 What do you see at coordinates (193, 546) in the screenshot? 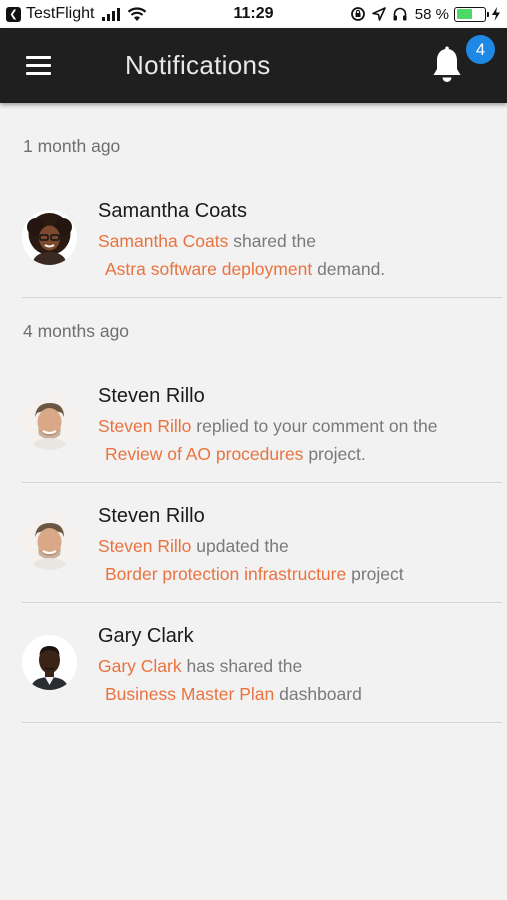
I see `notification-line-1: Steven Rillo updated the` at bounding box center [193, 546].